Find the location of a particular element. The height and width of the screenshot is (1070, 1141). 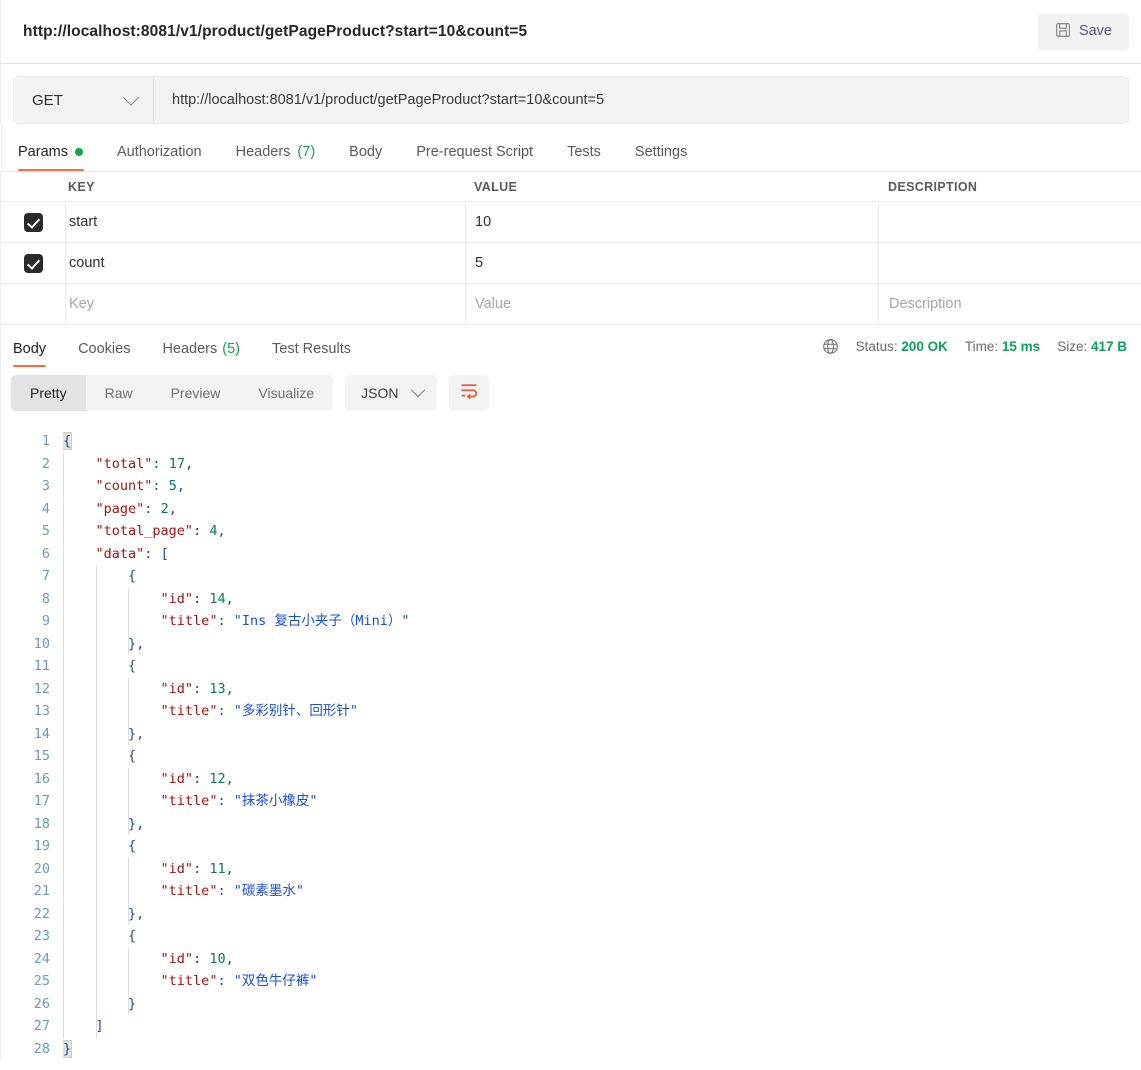

view-mode-visualize: Visualize is located at coordinates (286, 393).